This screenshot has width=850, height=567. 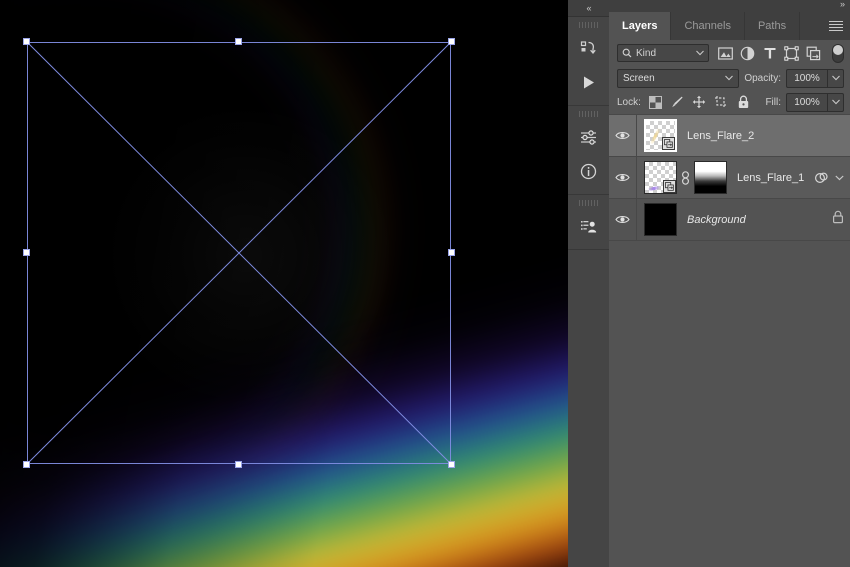 I want to click on icon-rail: «, so click(x=588, y=283).